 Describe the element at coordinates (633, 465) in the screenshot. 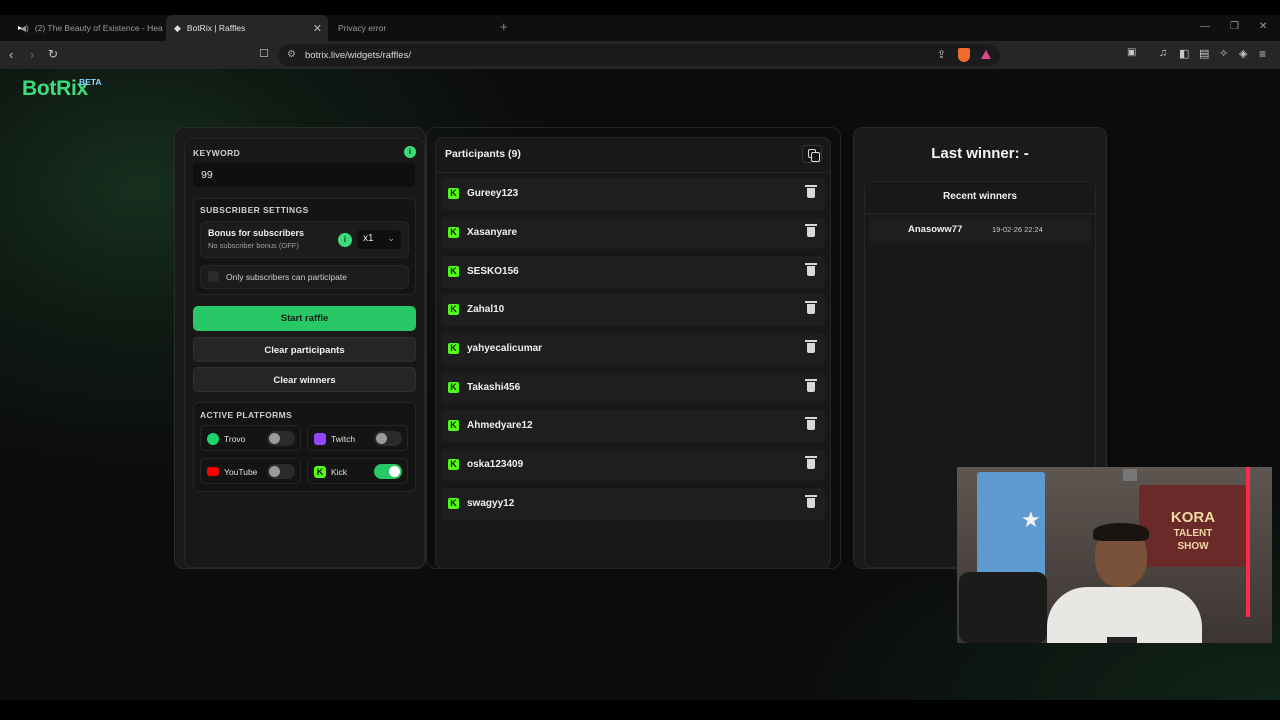

I see `participant-row: Koska123409` at that location.